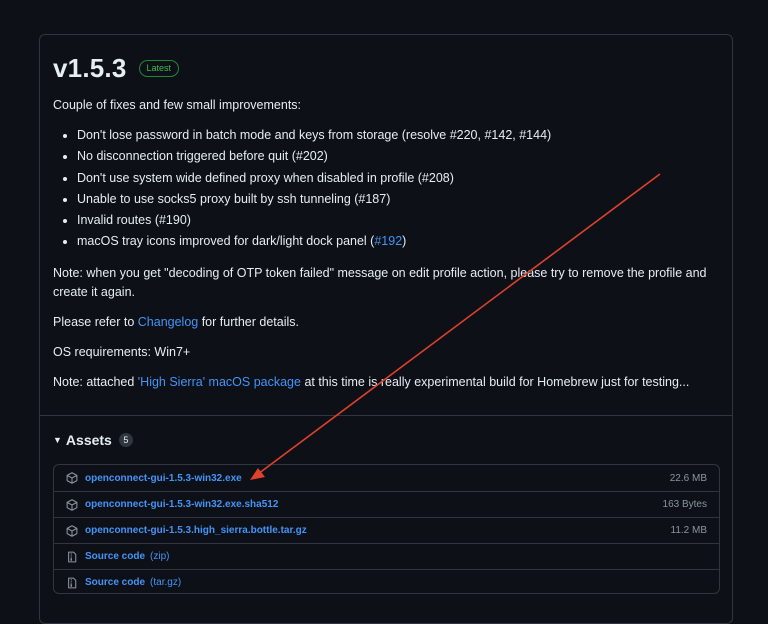  What do you see at coordinates (684, 504) in the screenshot?
I see `asset-size: 163 Bytes` at bounding box center [684, 504].